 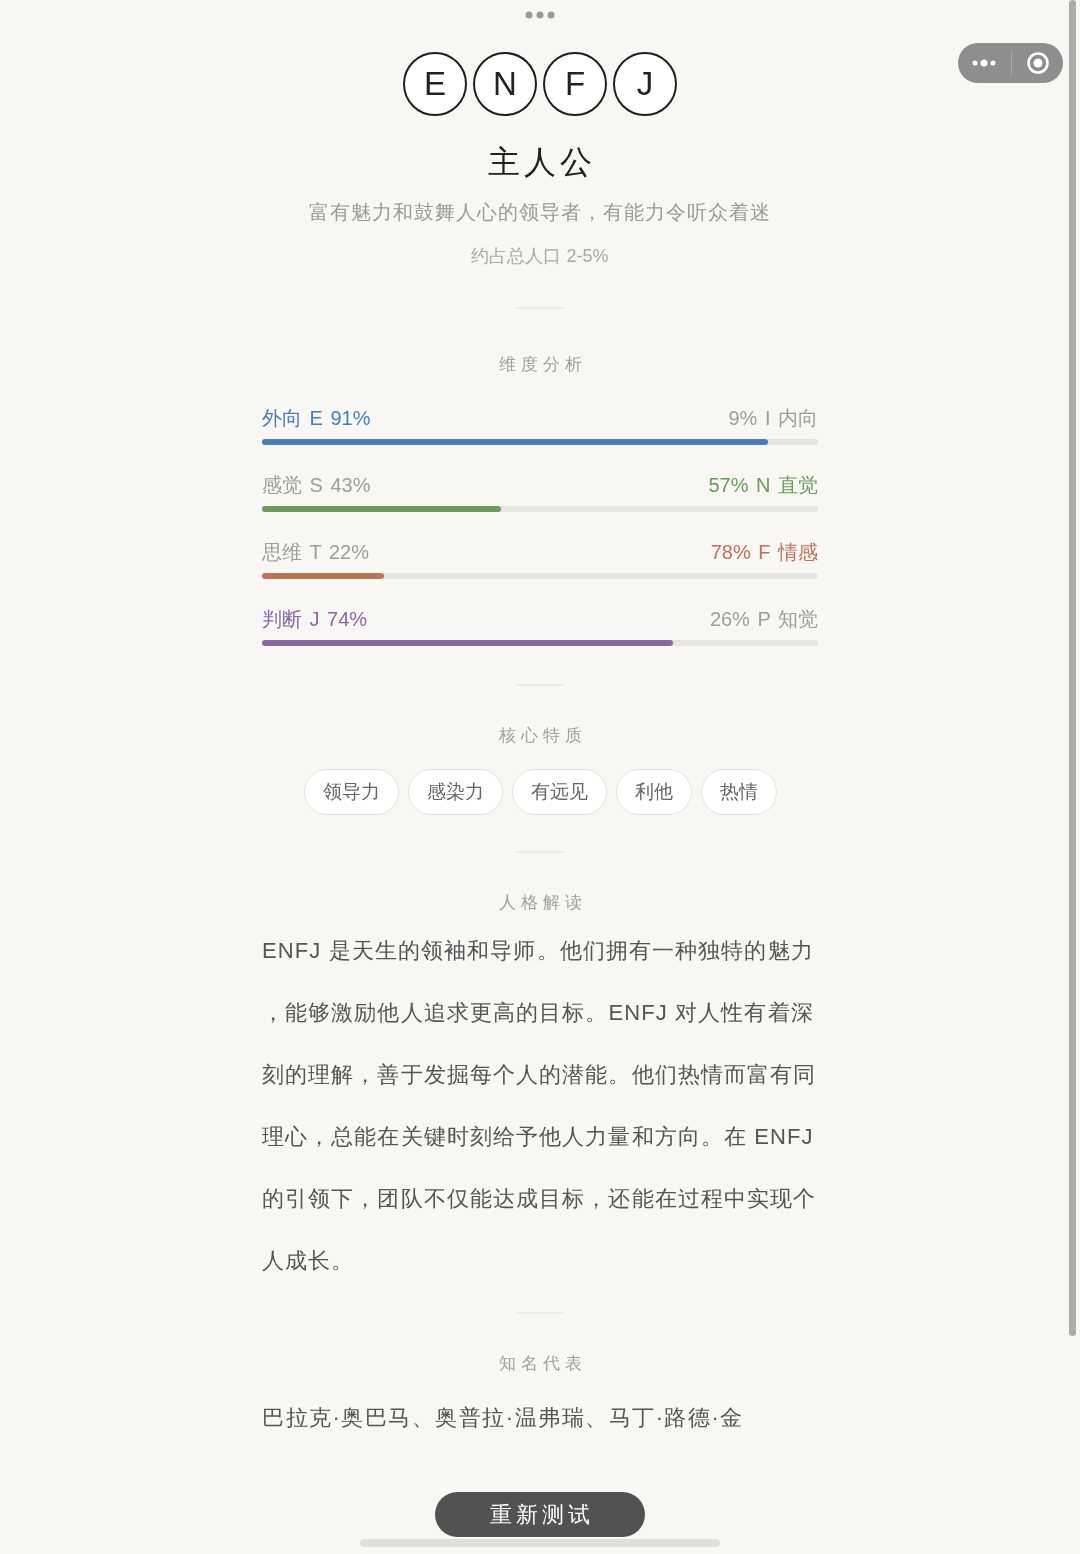 I want to click on dimension-label: 感觉 S 43%, so click(x=316, y=485).